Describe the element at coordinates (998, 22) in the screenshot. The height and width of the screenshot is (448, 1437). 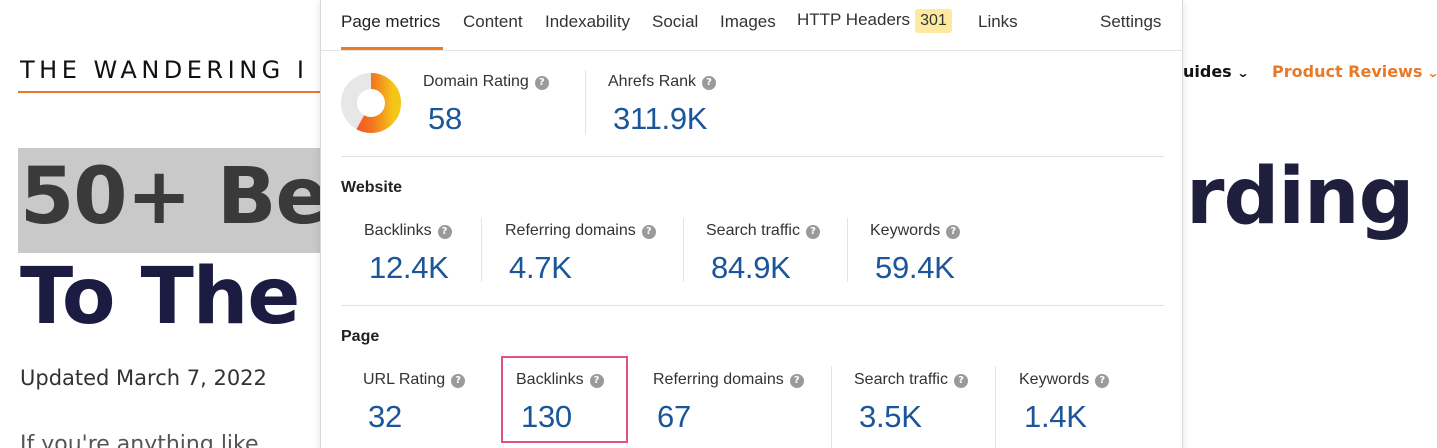
I see `tab-links: Links` at that location.